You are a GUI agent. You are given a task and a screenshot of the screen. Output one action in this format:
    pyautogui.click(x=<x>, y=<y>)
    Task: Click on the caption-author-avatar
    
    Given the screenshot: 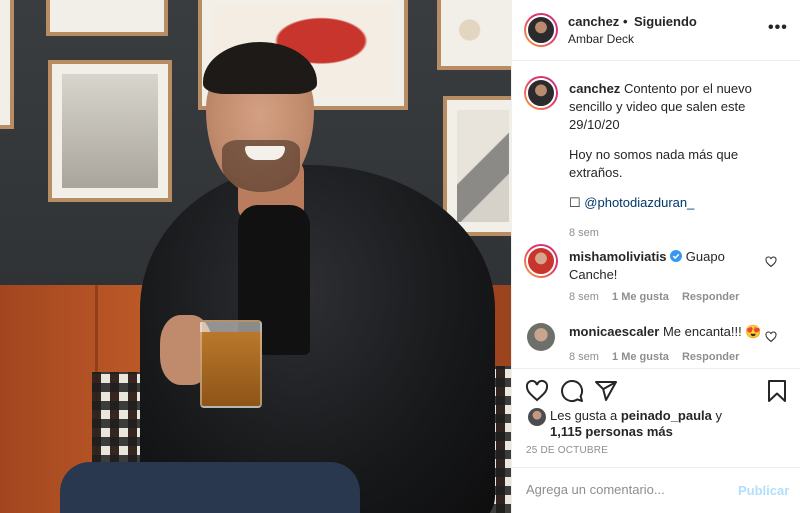 What is the action you would take?
    pyautogui.click(x=541, y=93)
    